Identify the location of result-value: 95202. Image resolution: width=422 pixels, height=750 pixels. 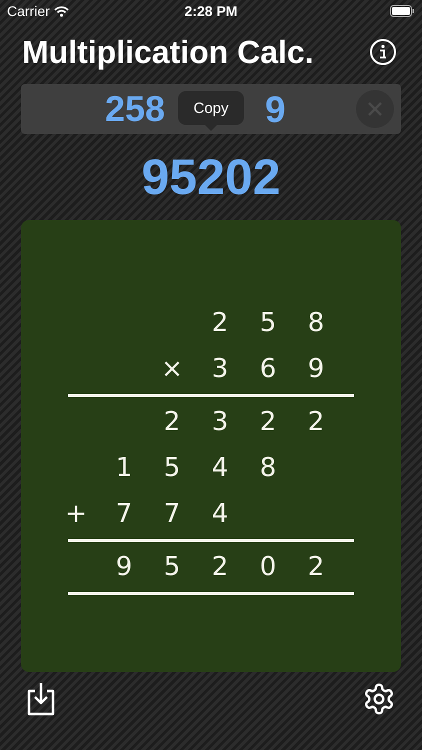
(211, 177).